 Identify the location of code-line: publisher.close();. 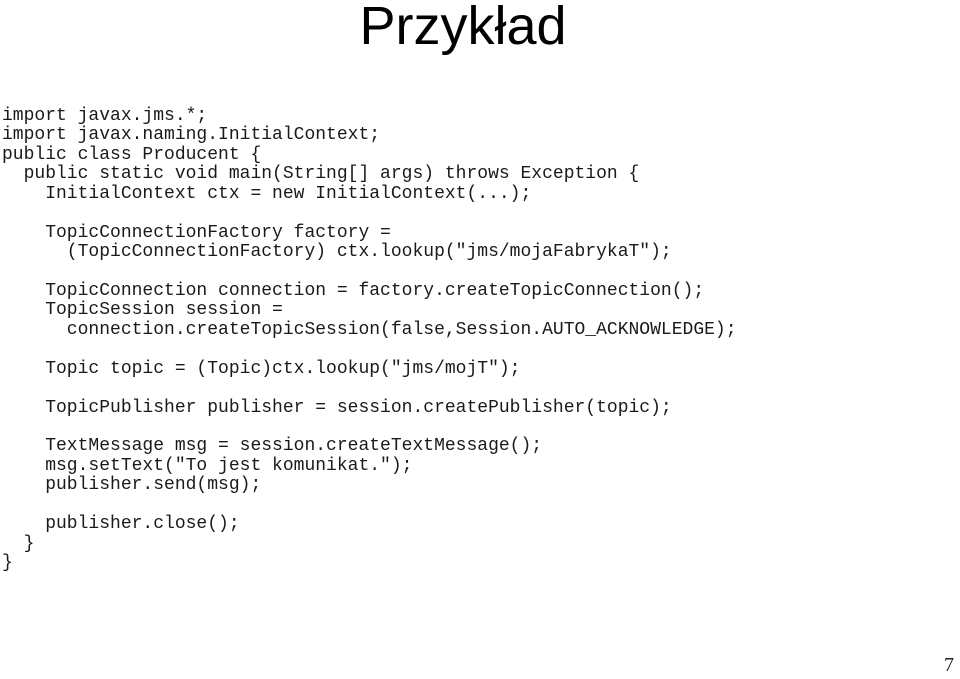
(121, 524).